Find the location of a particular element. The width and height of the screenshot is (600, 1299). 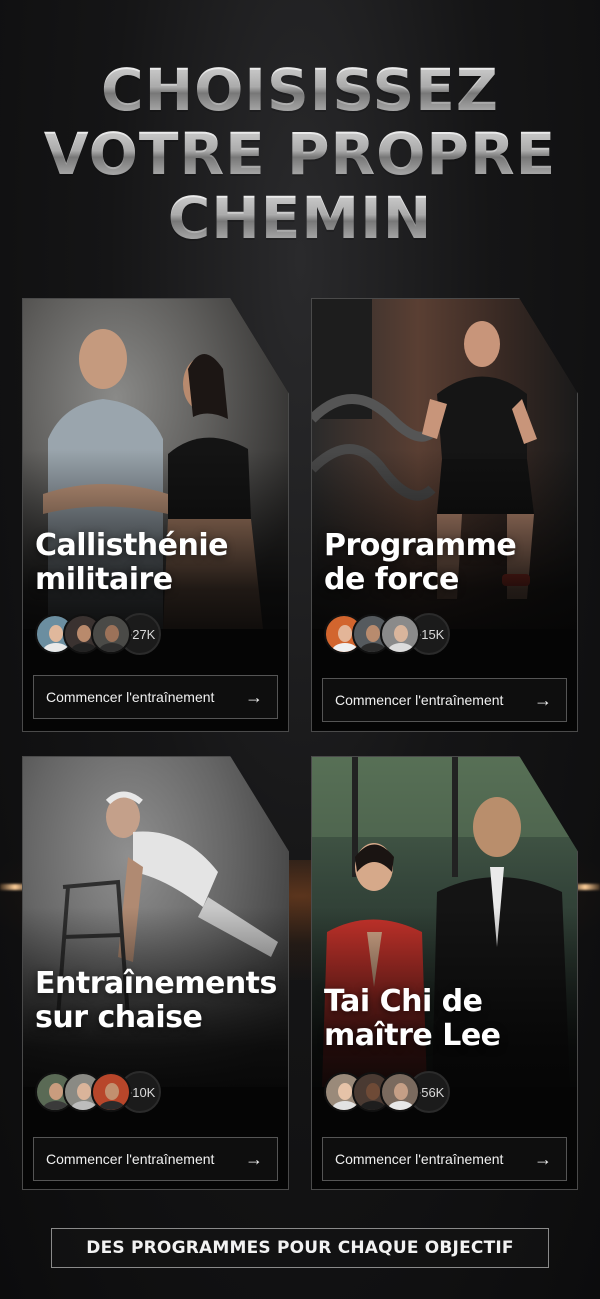

card-title: Programme de force is located at coordinates (420, 562).